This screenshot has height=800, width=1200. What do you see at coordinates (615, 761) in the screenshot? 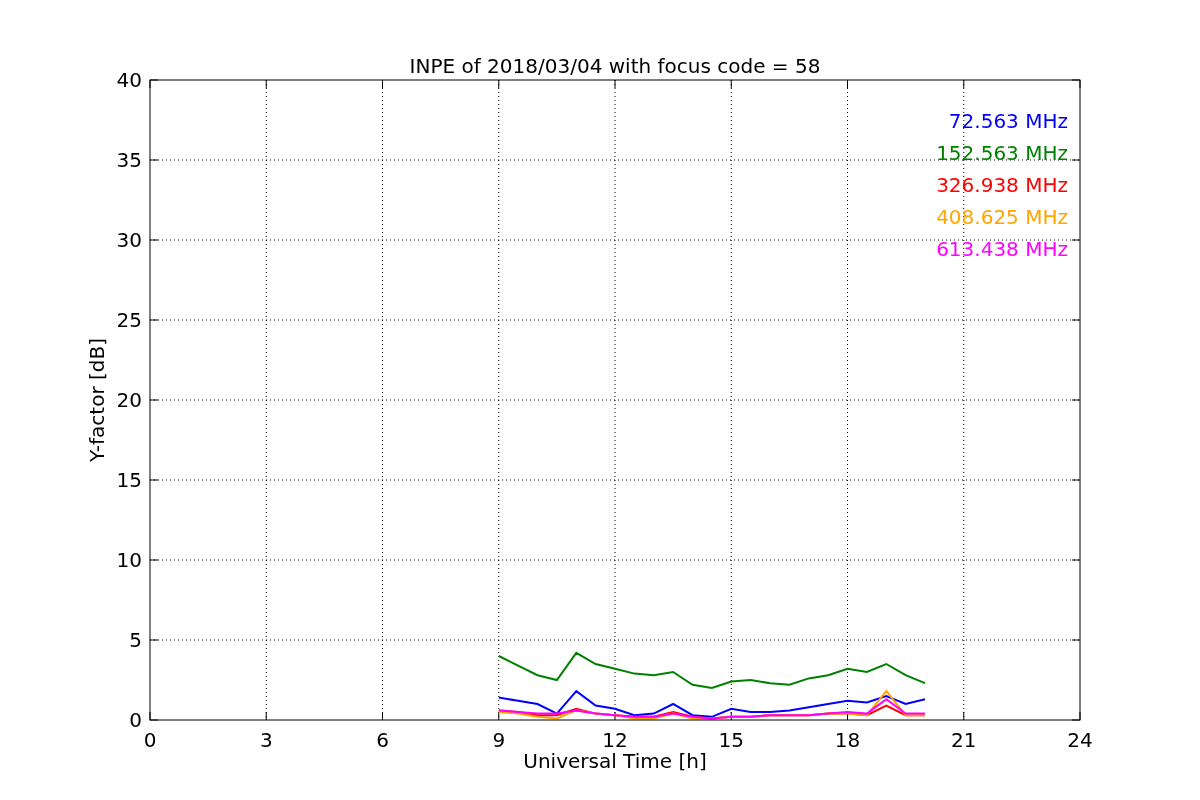
I see `x-axis-label: Universal Time [h]` at bounding box center [615, 761].